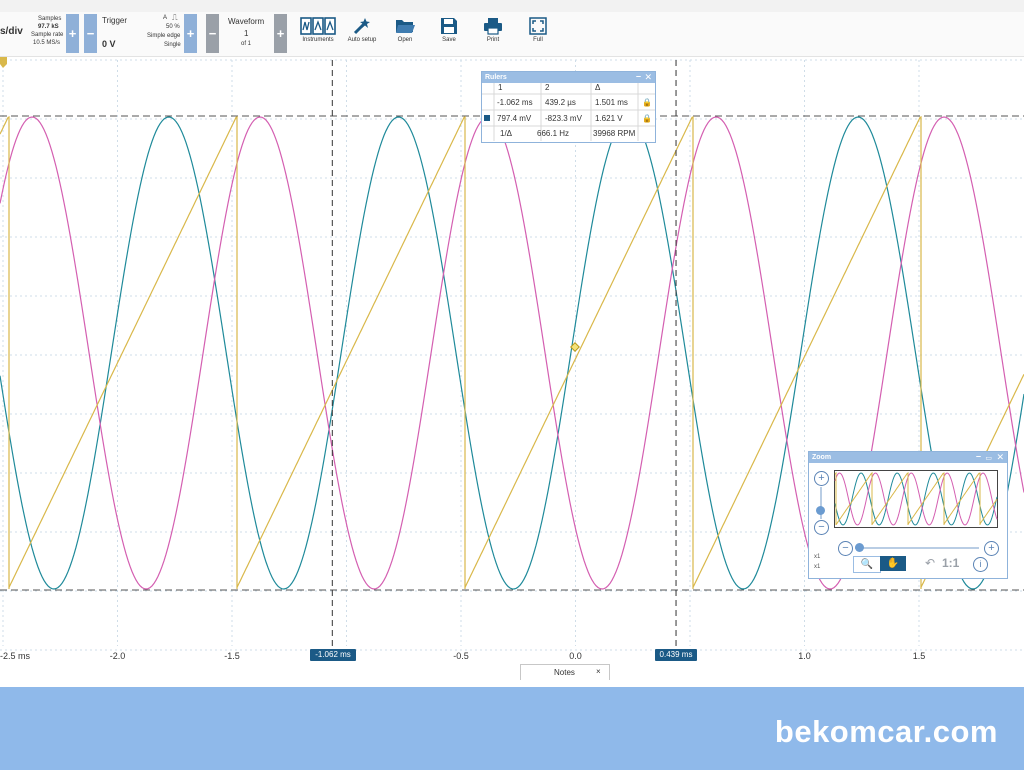 The image size is (1024, 770). What do you see at coordinates (246, 44) in the screenshot?
I see `waveform-of: of 1` at bounding box center [246, 44].